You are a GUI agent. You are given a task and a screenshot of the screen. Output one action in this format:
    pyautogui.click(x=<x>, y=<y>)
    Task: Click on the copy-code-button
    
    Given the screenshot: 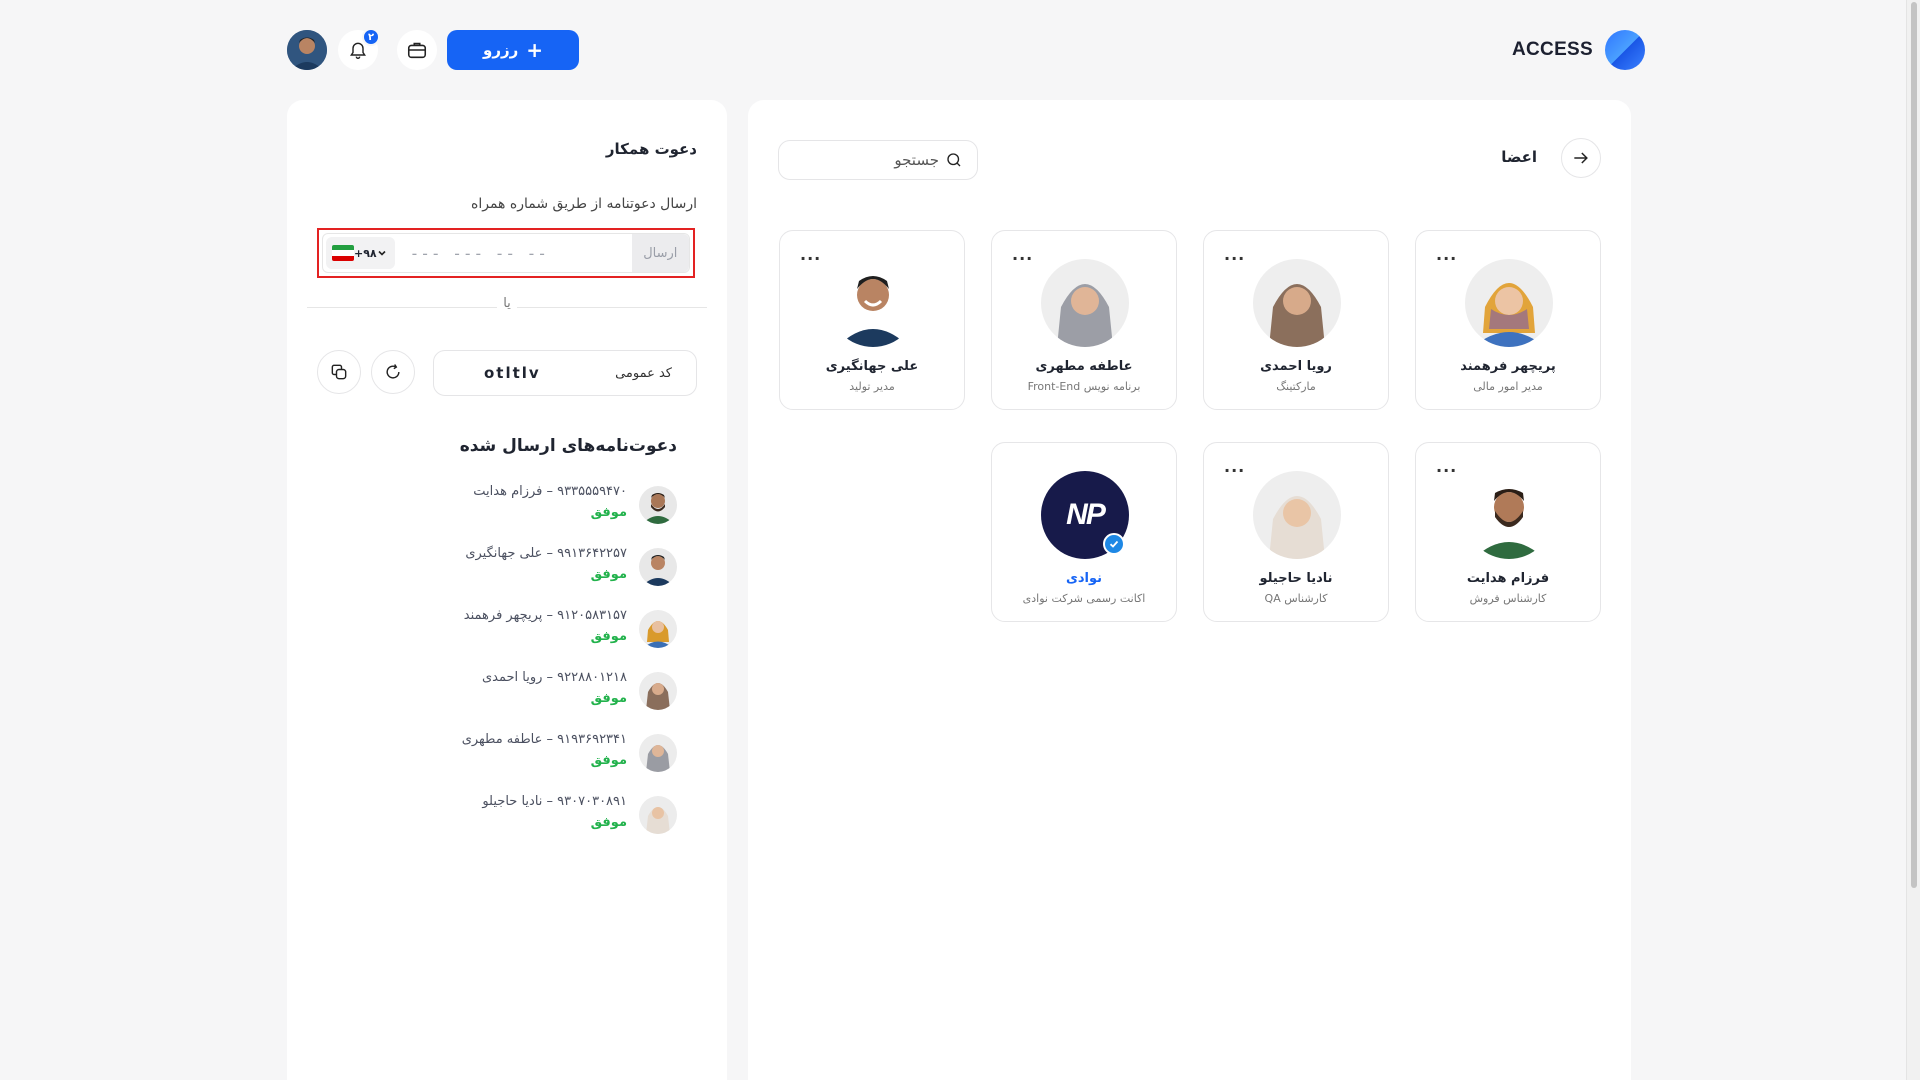 What is the action you would take?
    pyautogui.click(x=339, y=372)
    